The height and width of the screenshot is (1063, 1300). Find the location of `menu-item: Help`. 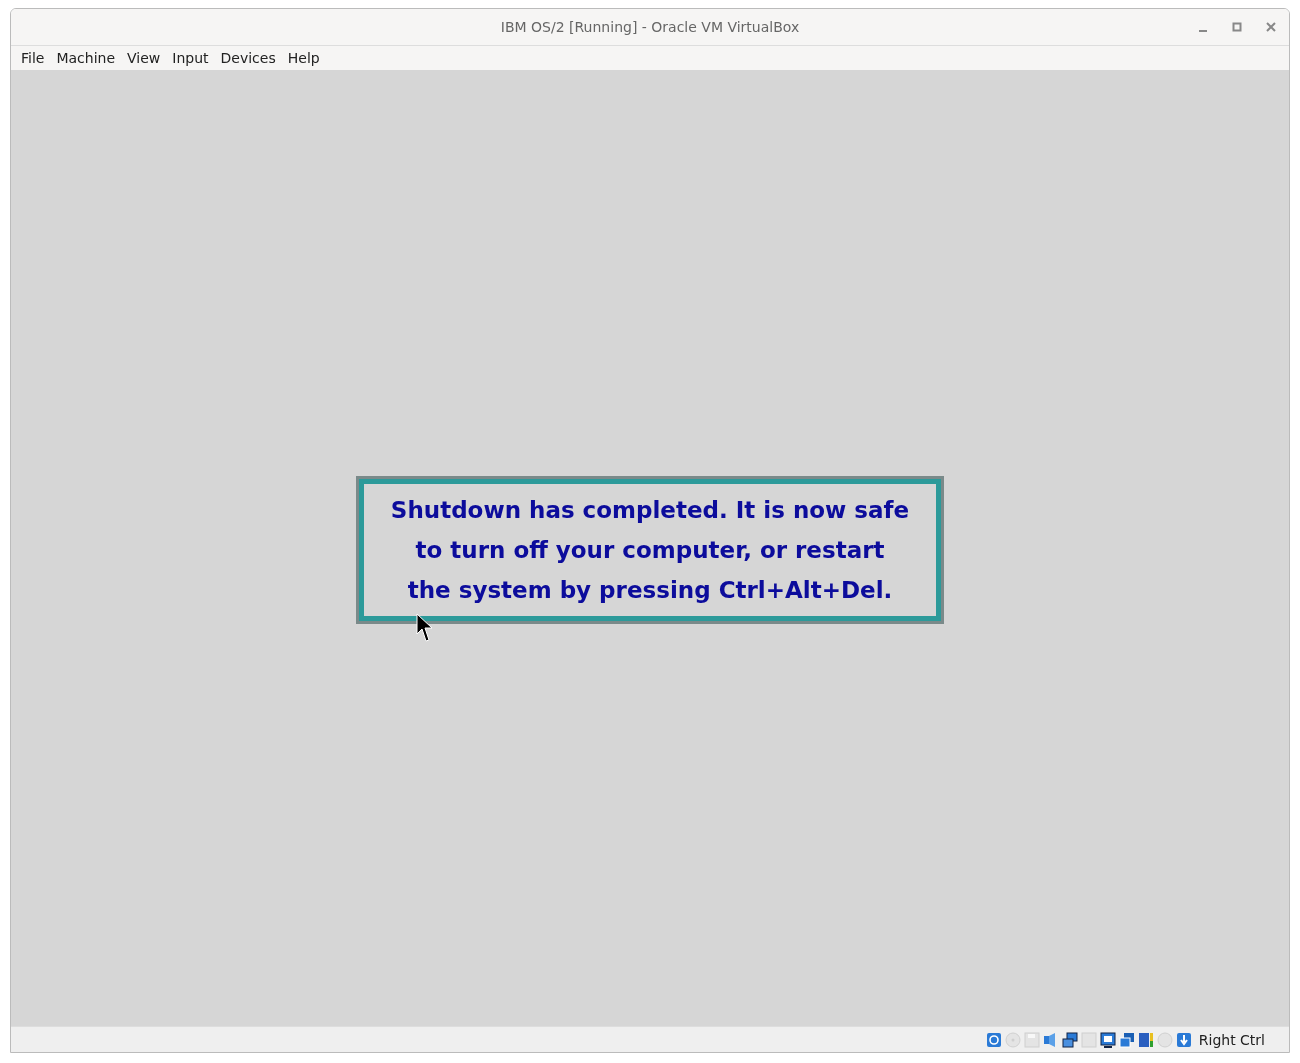

menu-item: Help is located at coordinates (303, 58).